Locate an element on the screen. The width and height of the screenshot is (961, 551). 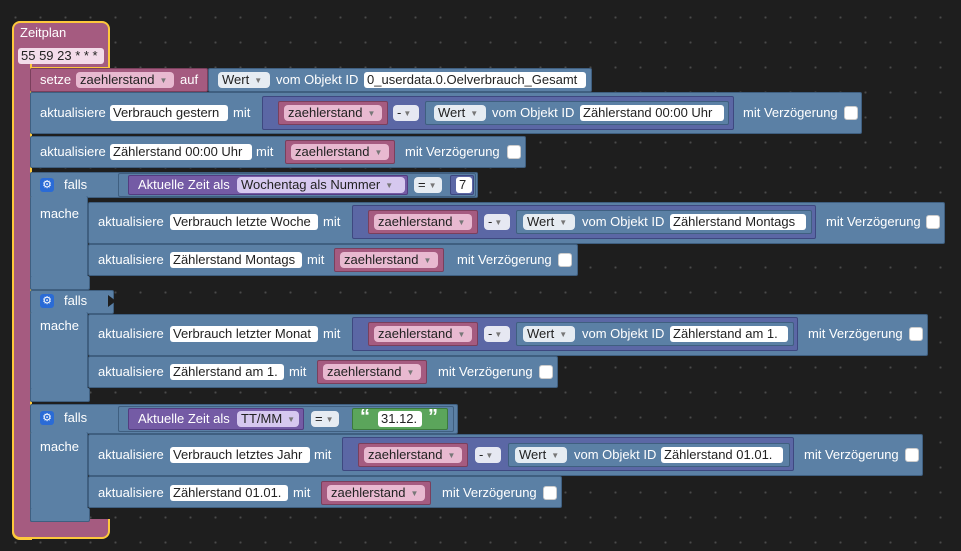
time-format-dropdown: Wochentag als Nummer ▼ is located at coordinates (321, 185).